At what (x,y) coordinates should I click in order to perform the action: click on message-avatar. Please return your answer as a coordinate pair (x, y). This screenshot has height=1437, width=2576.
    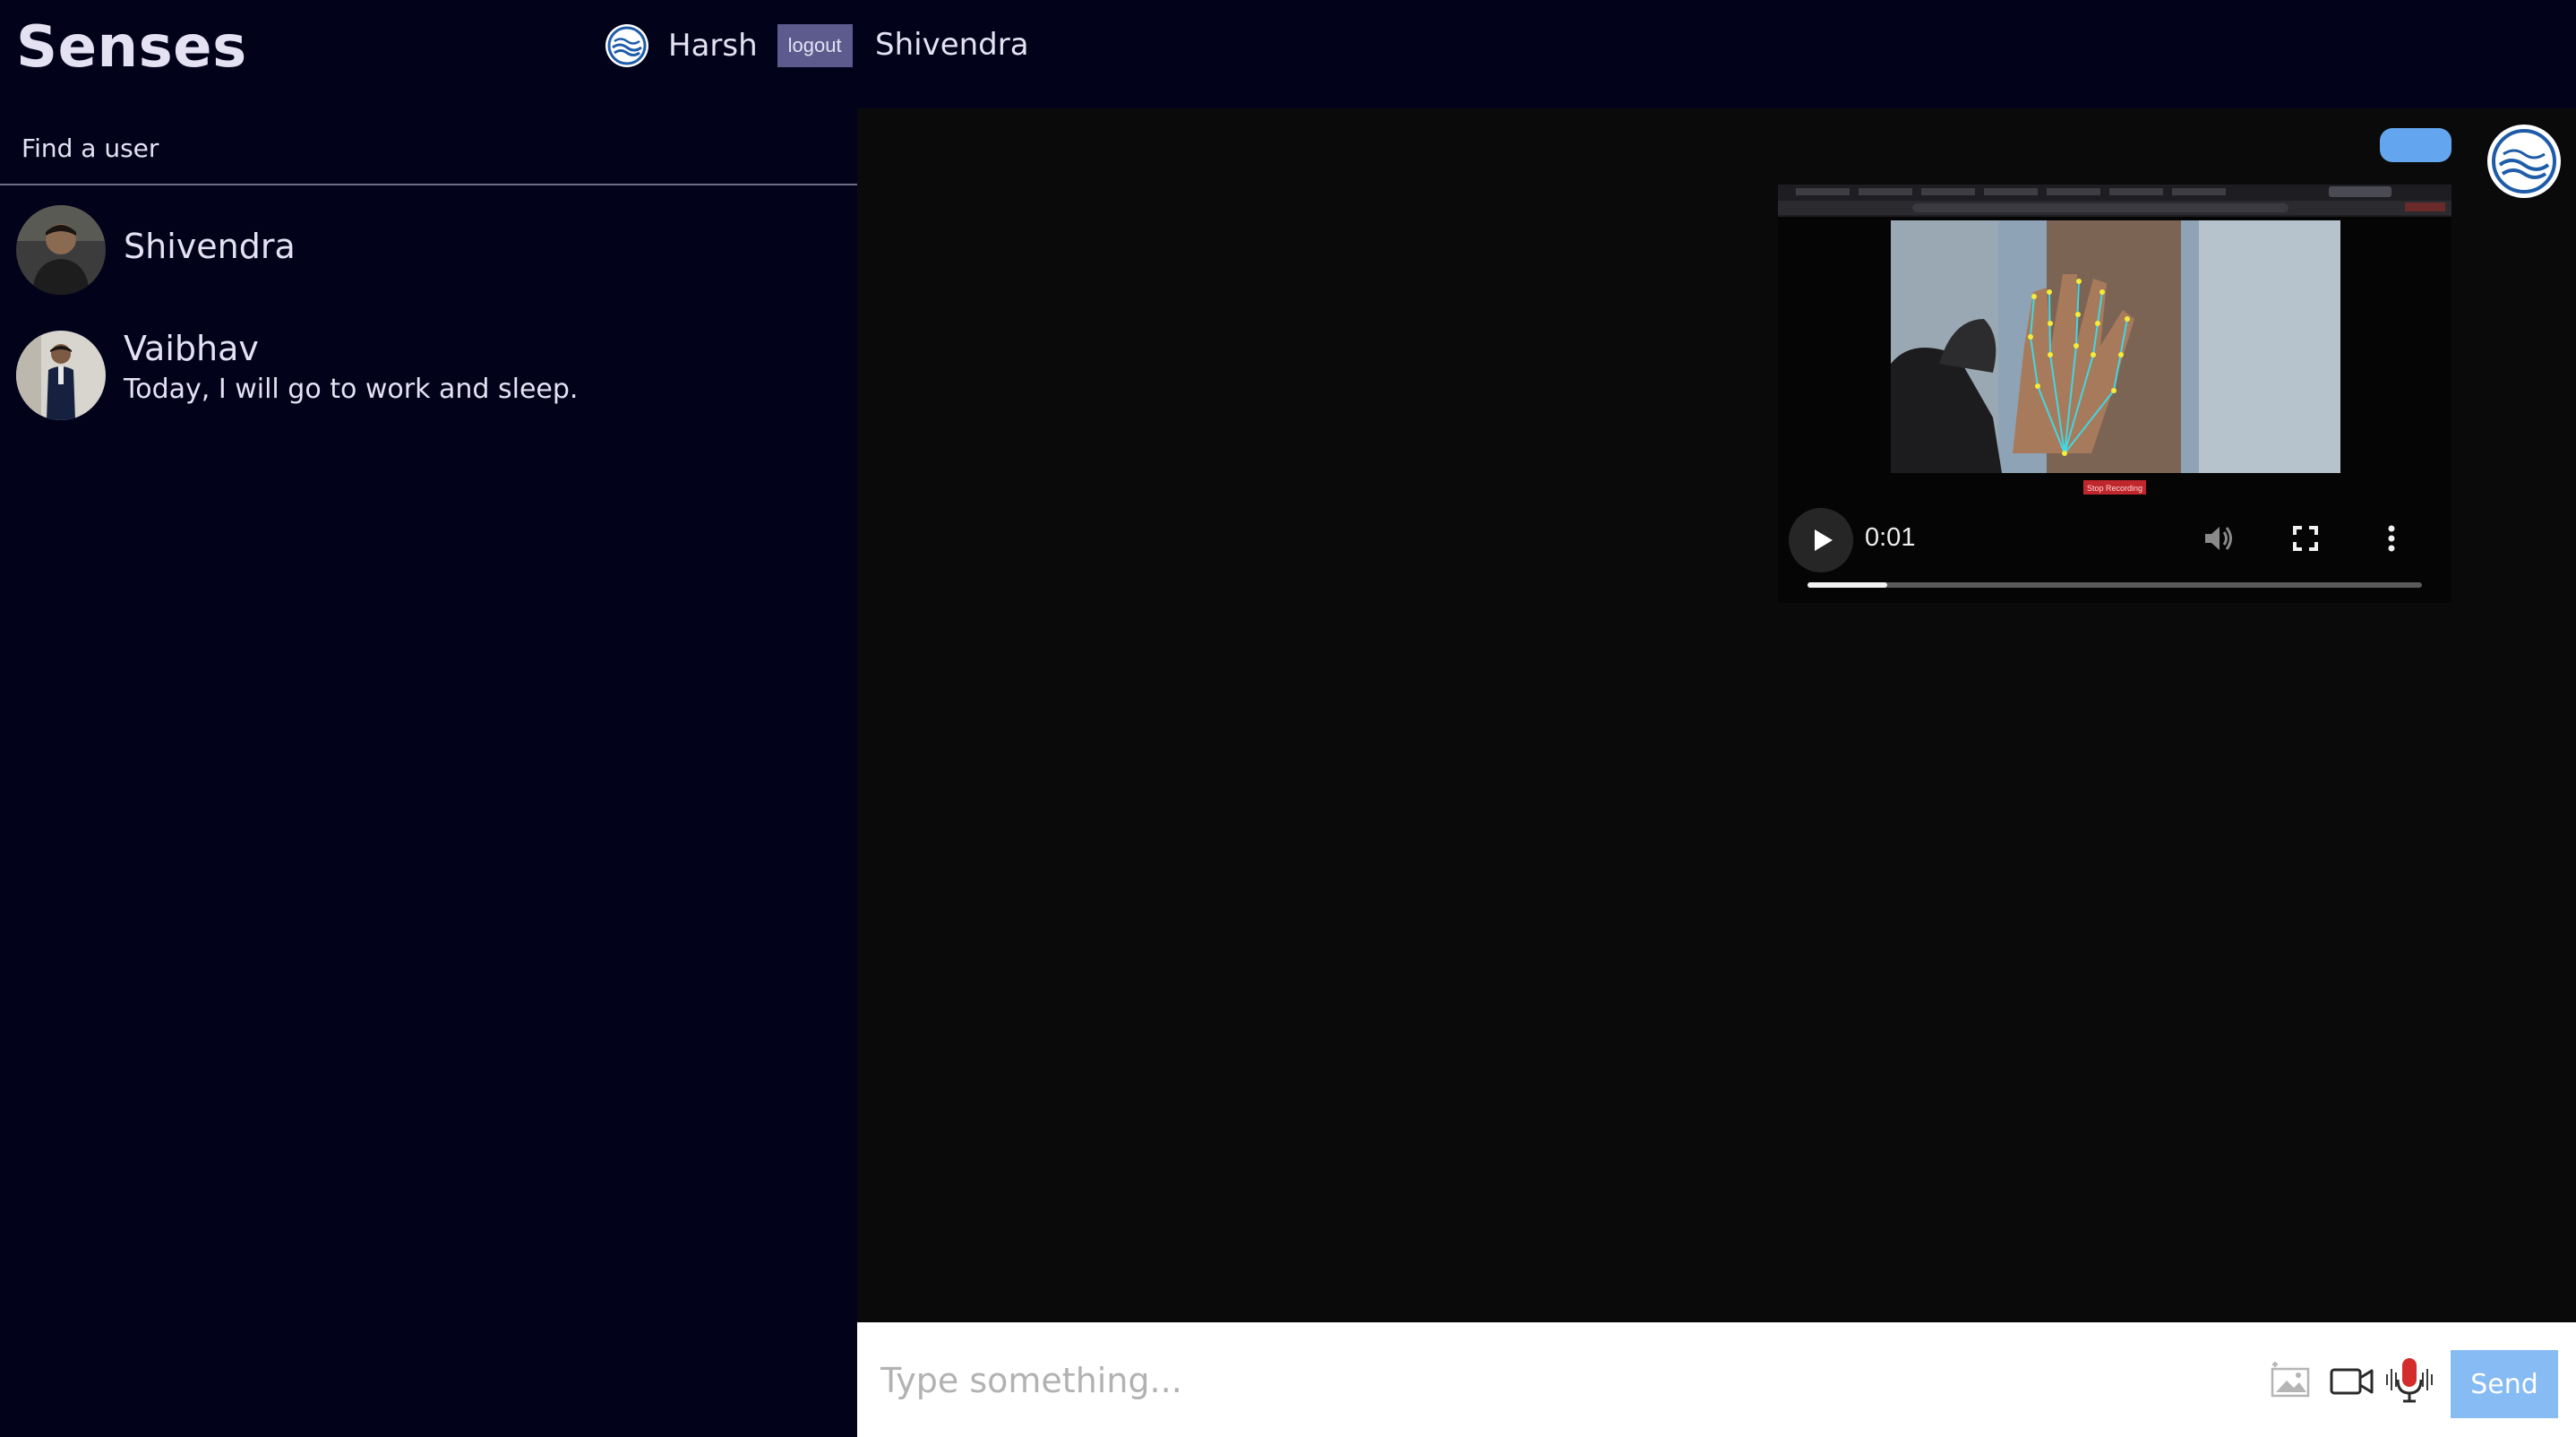
    Looking at the image, I should click on (2524, 162).